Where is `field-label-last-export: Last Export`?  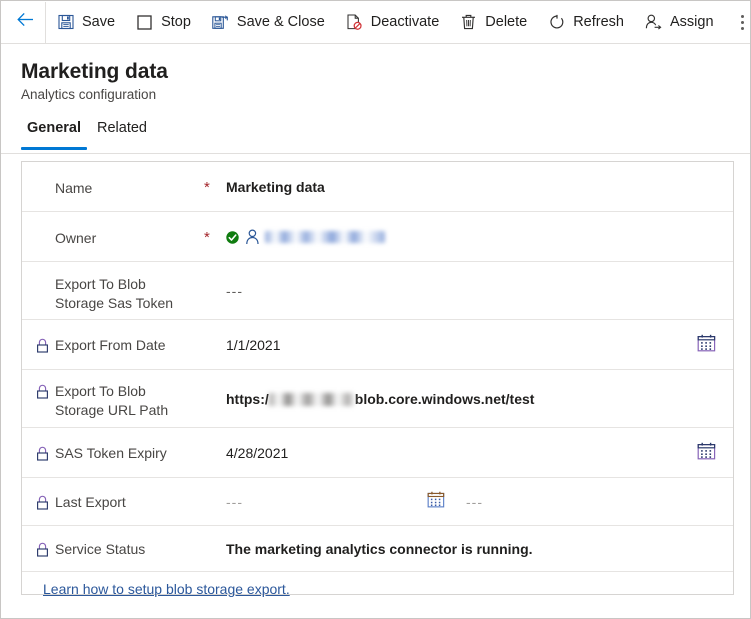
field-label-last-export: Last Export is located at coordinates (90, 502).